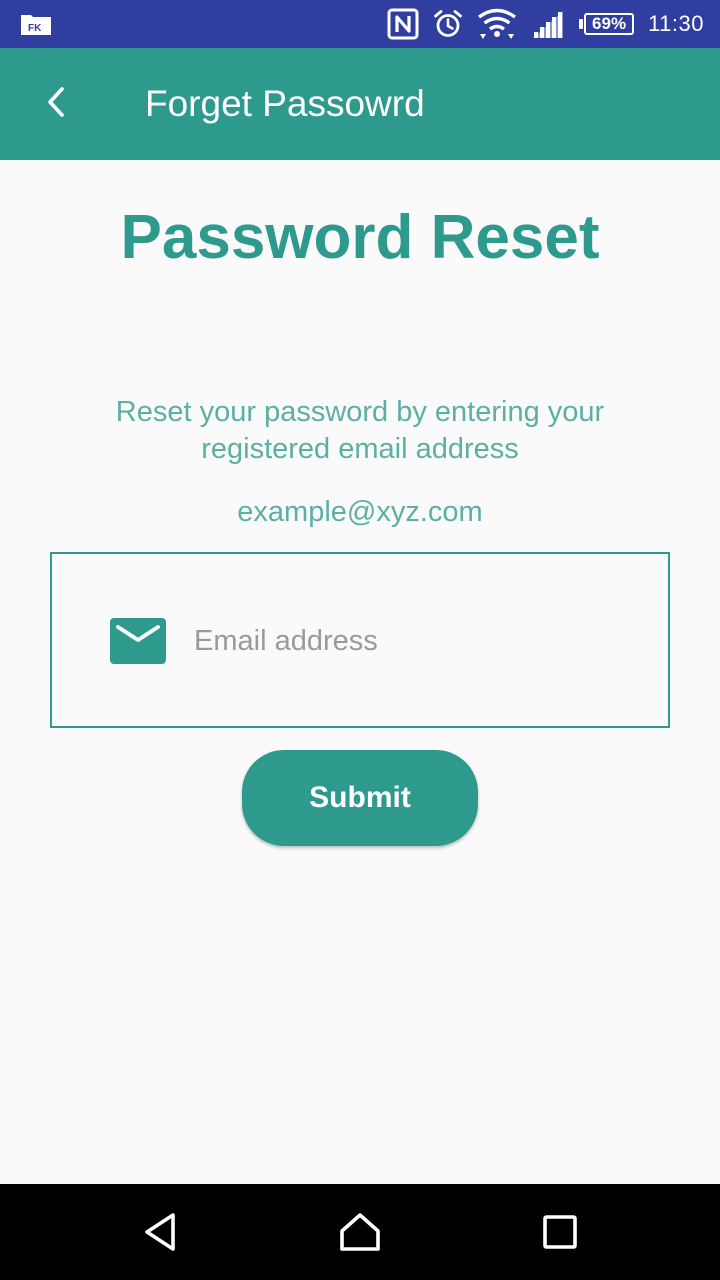 This screenshot has width=720, height=1280. Describe the element at coordinates (581, 24) in the screenshot. I see `battery-cap` at that location.